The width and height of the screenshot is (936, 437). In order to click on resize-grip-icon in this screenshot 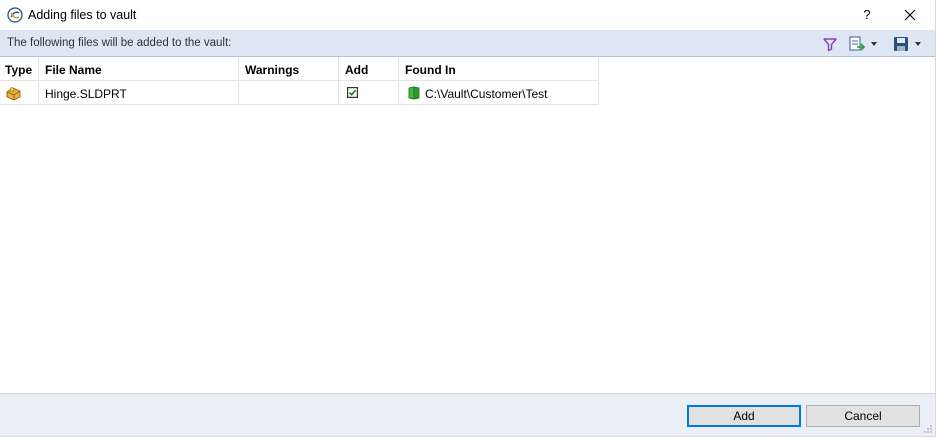, I will do `click(928, 429)`.